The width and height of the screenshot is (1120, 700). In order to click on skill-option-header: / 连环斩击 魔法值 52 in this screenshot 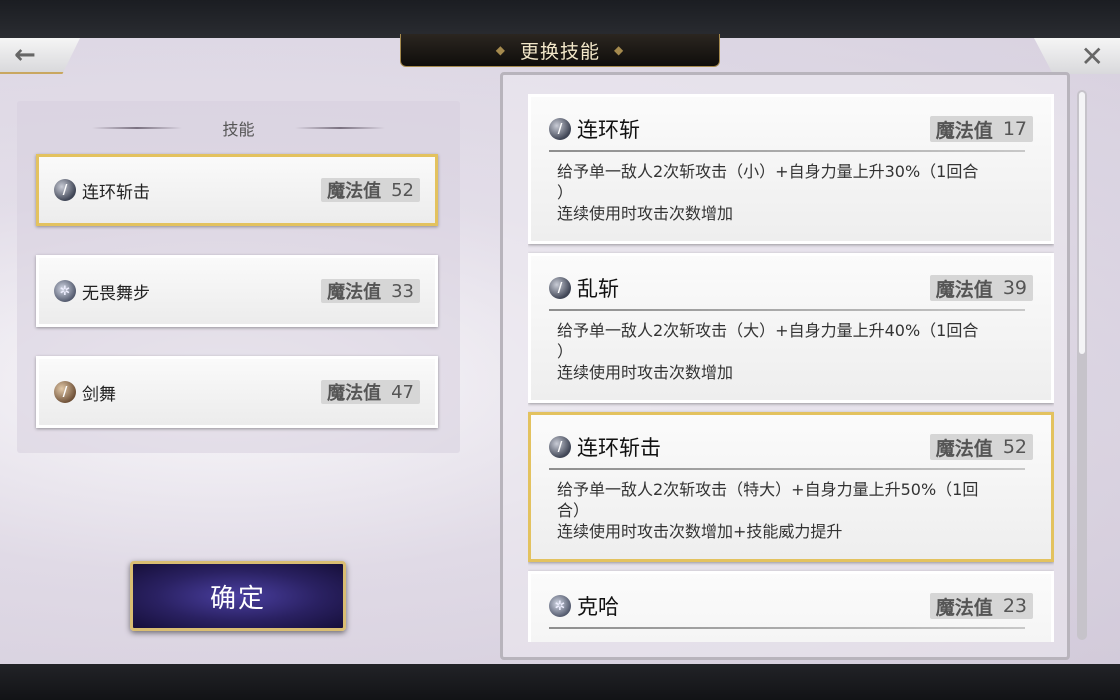, I will do `click(791, 447)`.